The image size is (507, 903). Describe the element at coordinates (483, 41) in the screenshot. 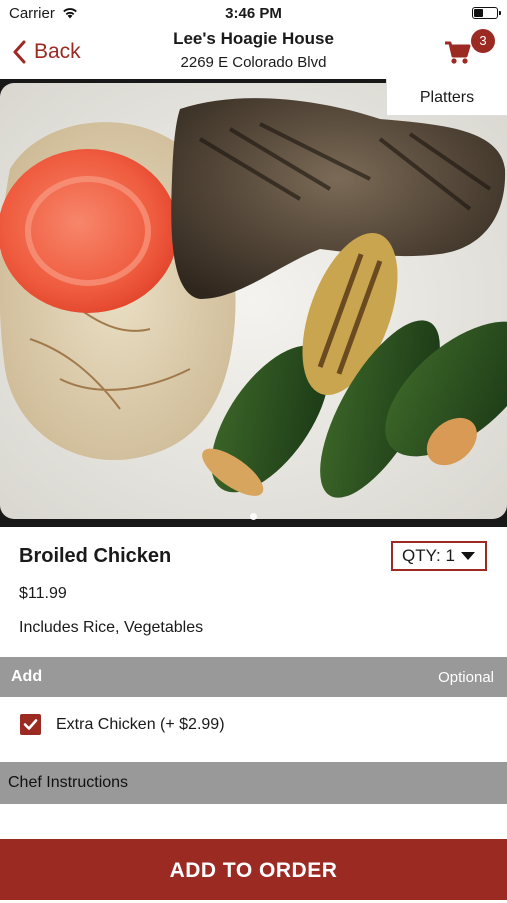

I see `cart-count-badge: 3` at that location.